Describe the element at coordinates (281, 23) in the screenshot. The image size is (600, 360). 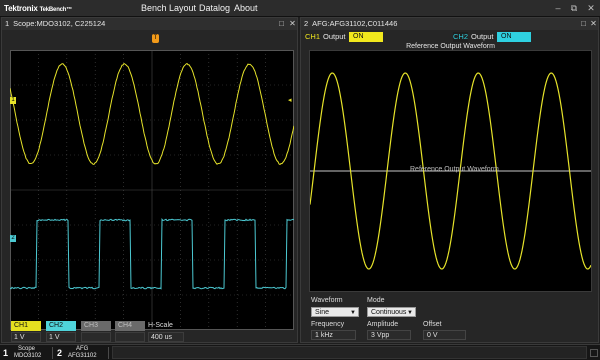
I see `scope-maximize-icon: □` at that location.